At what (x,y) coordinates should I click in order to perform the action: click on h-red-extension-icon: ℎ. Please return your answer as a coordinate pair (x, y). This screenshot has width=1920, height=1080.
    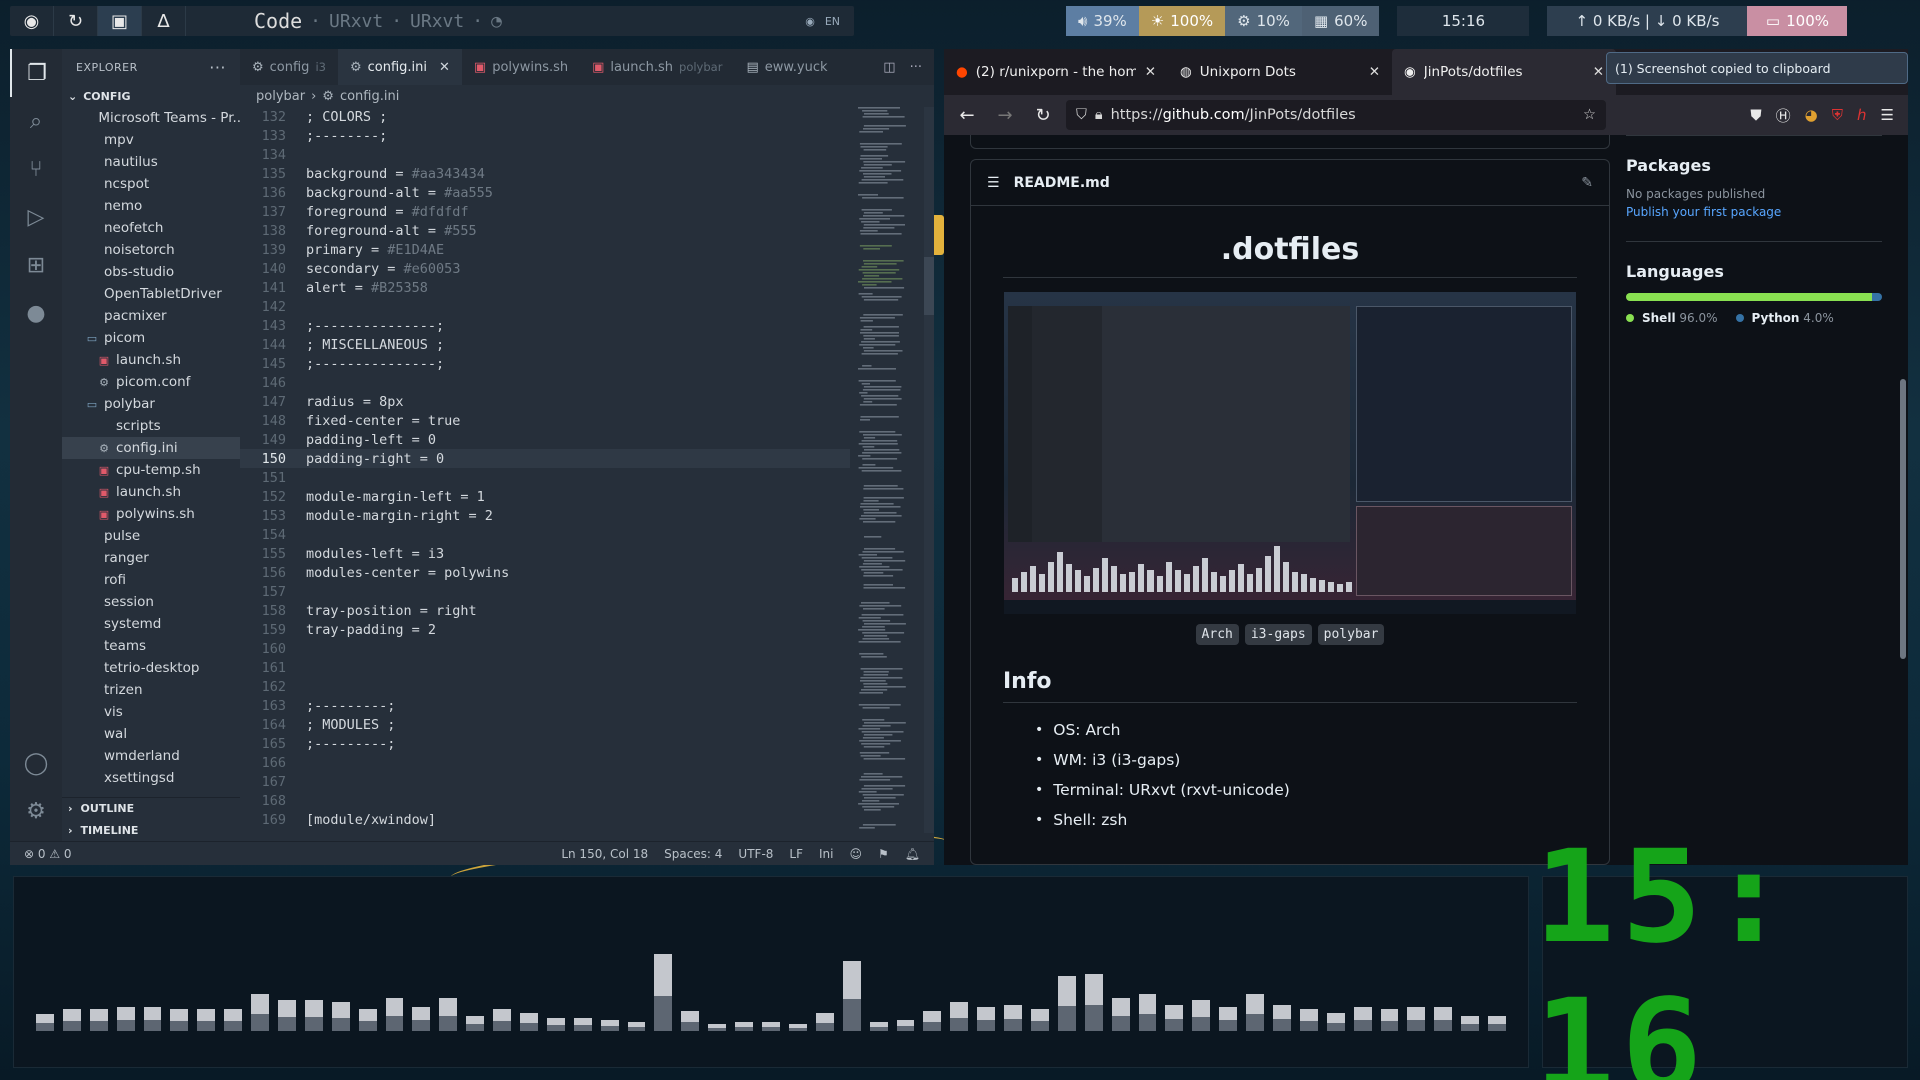
    Looking at the image, I should click on (1862, 115).